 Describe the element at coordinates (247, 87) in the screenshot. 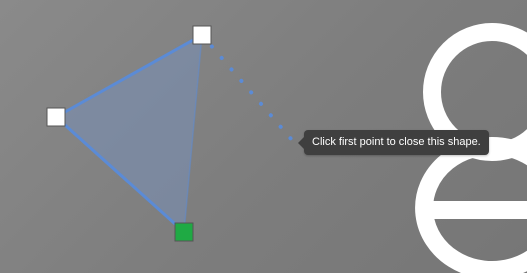

I see `rubber-band-line` at that location.